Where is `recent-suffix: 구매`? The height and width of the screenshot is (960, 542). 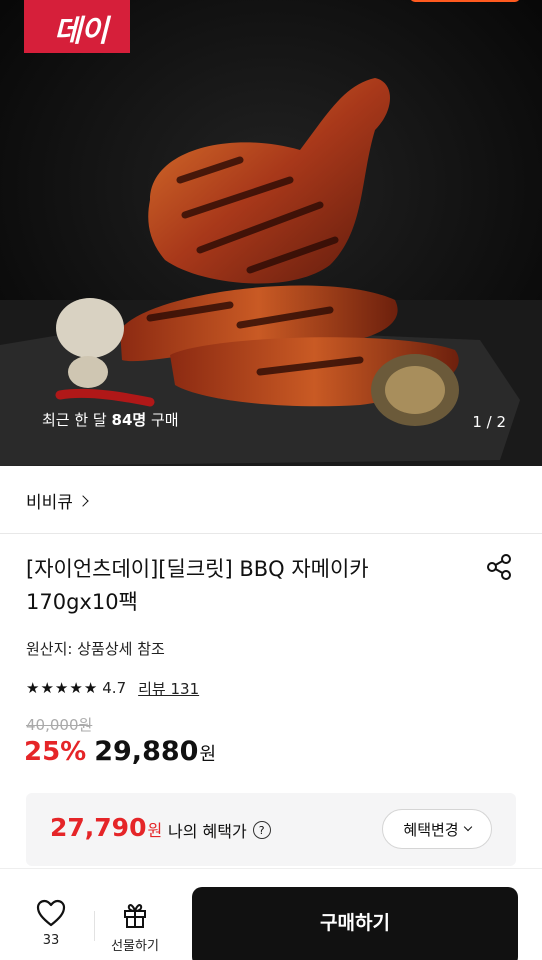 recent-suffix: 구매 is located at coordinates (162, 420).